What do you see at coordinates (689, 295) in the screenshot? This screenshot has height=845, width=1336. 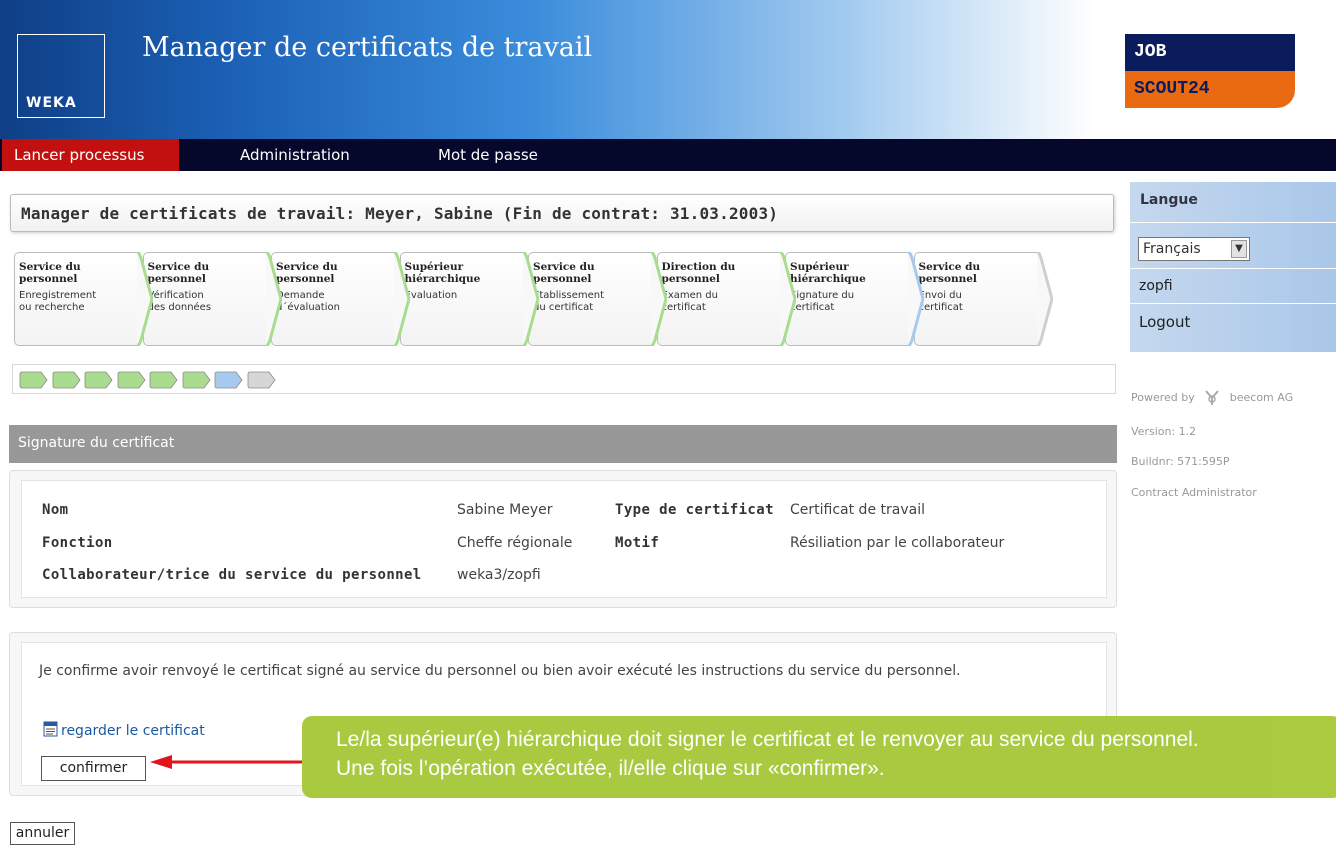 I see `step-description-line: Examen du` at bounding box center [689, 295].